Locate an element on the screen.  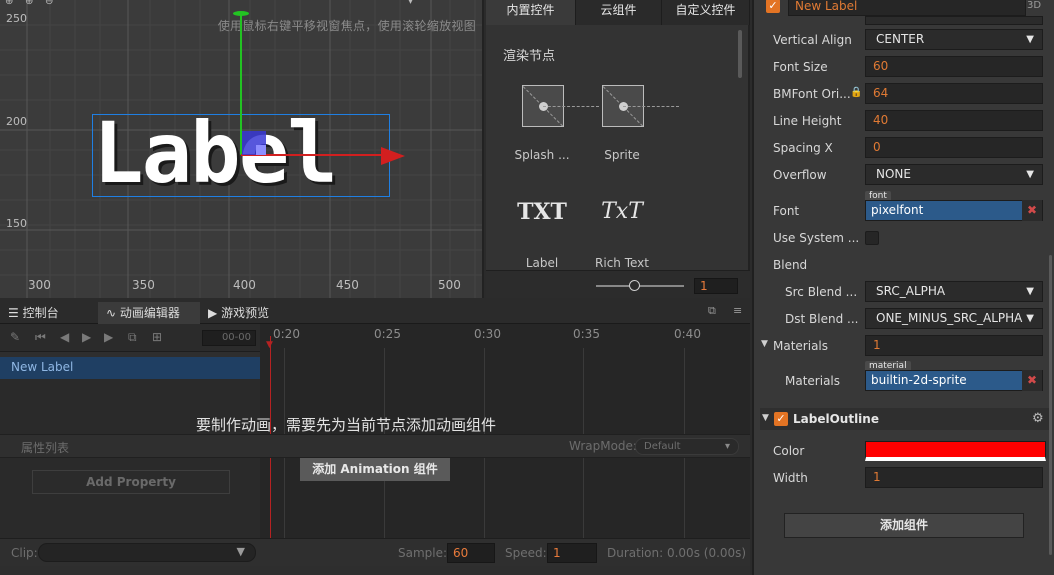
edit-icon: ✎ is located at coordinates (15, 337).